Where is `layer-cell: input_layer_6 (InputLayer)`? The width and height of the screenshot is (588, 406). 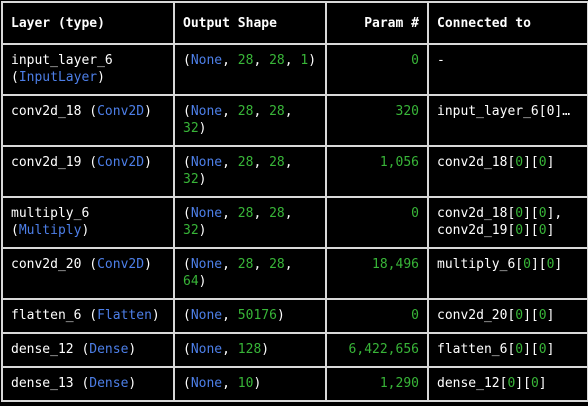
layer-cell: input_layer_6 (InputLayer) is located at coordinates (88, 69).